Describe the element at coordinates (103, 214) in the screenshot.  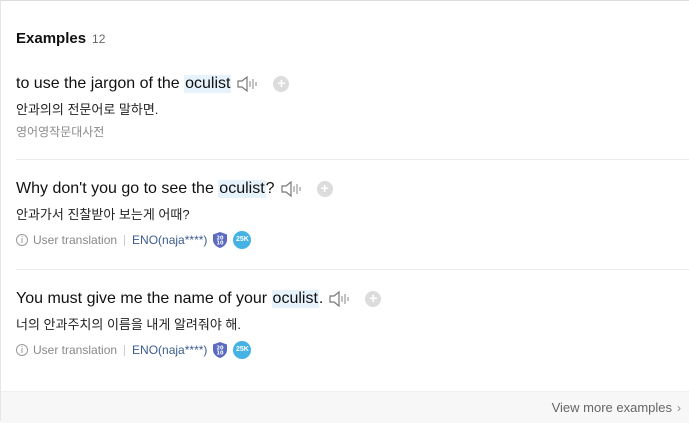
I see `example-translation: 안과가서 진찰받아 보는게 어때?` at that location.